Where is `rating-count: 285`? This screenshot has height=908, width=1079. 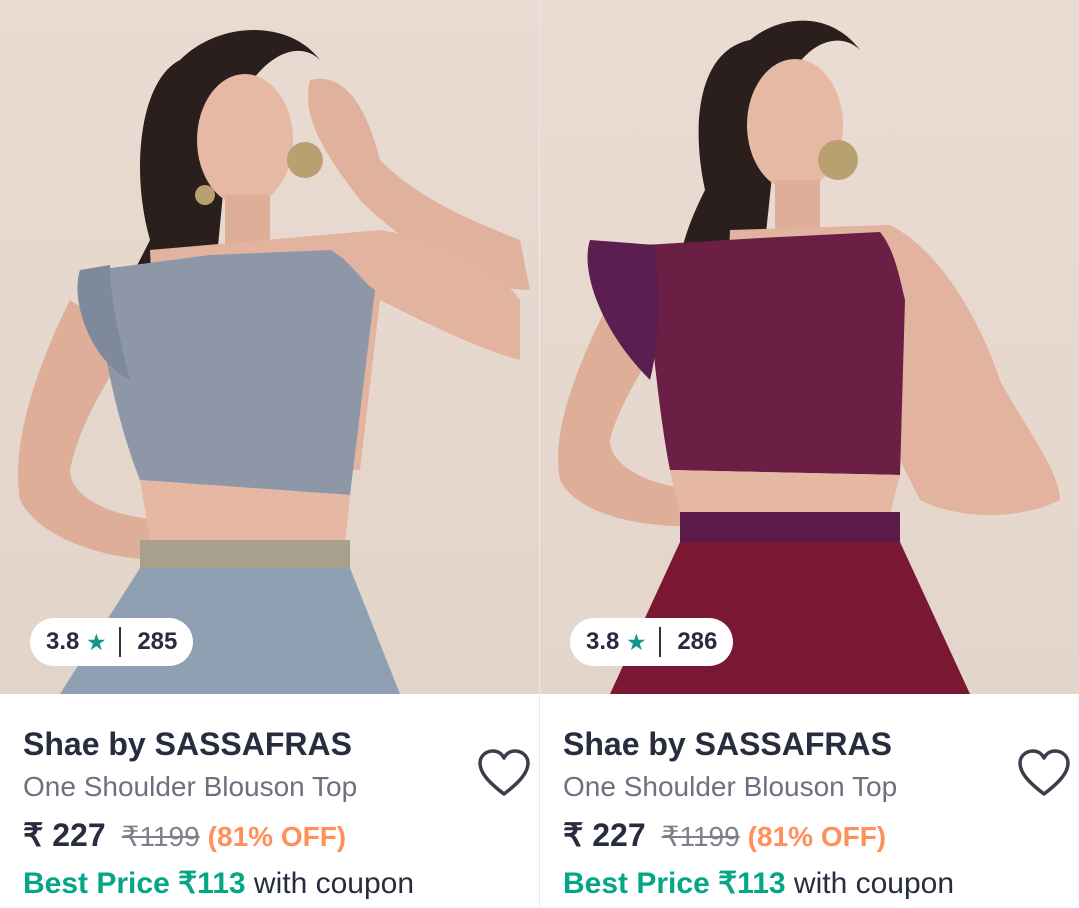 rating-count: 285 is located at coordinates (157, 641).